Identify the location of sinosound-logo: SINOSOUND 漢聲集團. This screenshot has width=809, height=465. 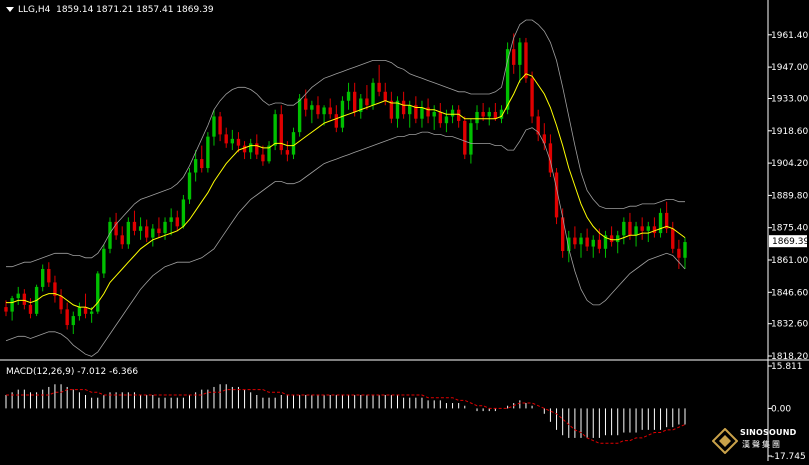
(758, 441).